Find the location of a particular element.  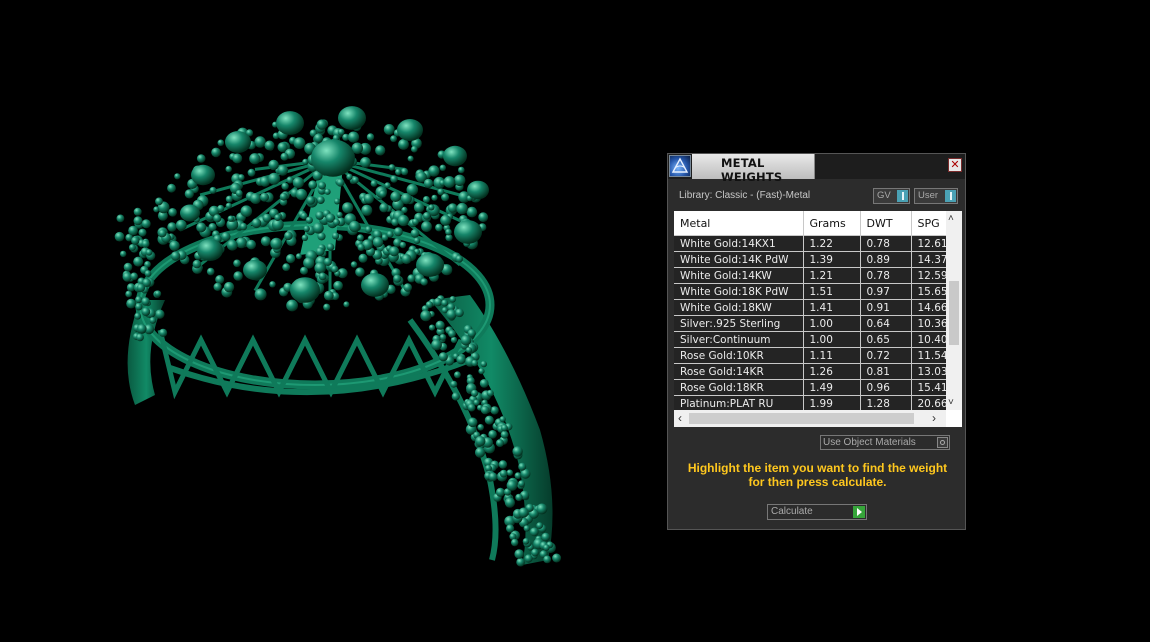

vertical-scroll-thumb is located at coordinates (954, 313).